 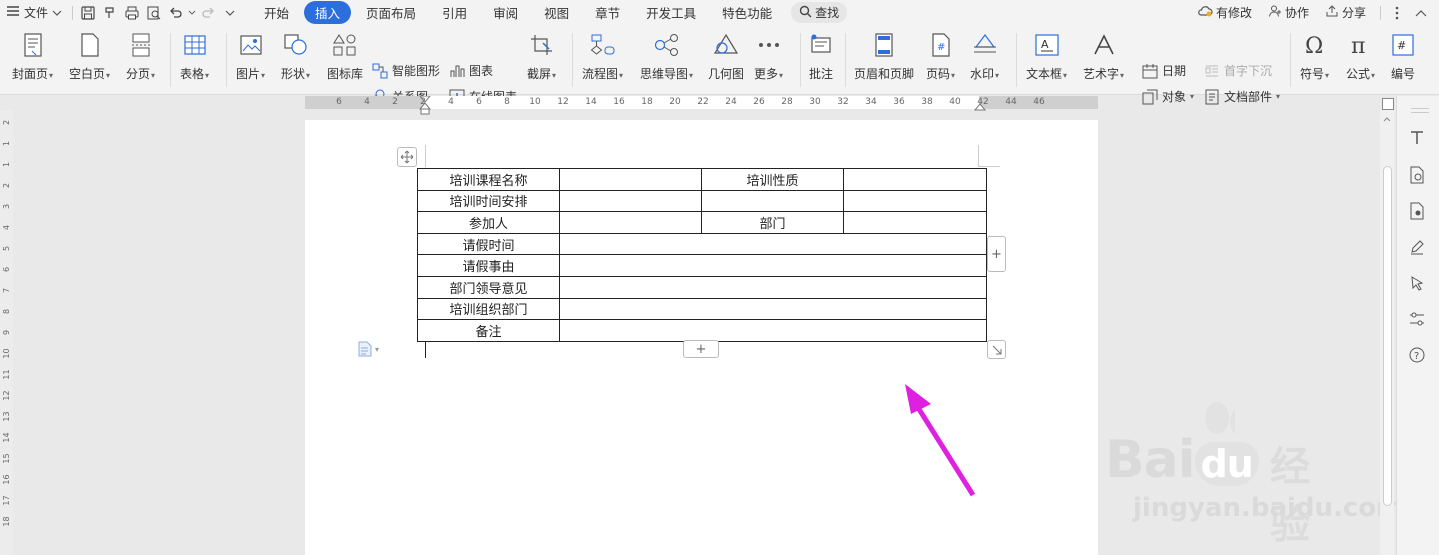 I want to click on drop-cap-button: 首字下沉, so click(x=1238, y=70).